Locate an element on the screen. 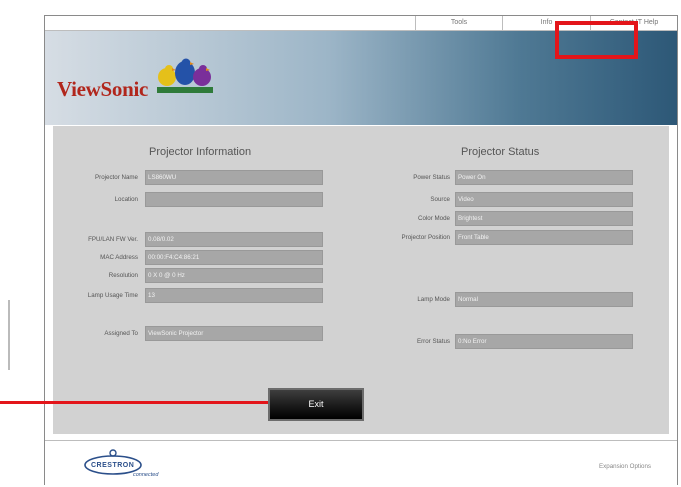 The height and width of the screenshot is (487, 681). label-fw-version: FPU/LAN FW Ver. is located at coordinates (113, 239).